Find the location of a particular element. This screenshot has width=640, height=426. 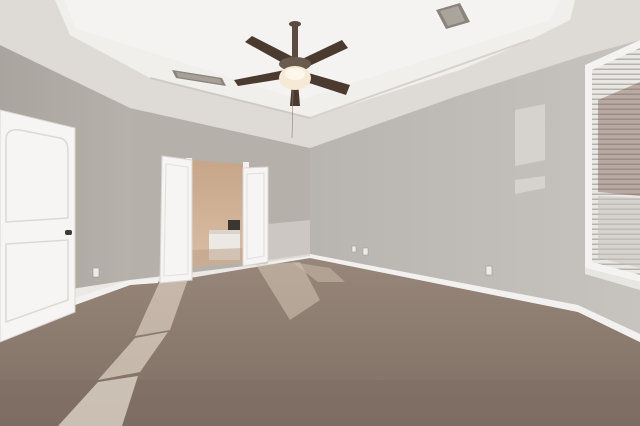

double-door-left-panel is located at coordinates (176, 219).